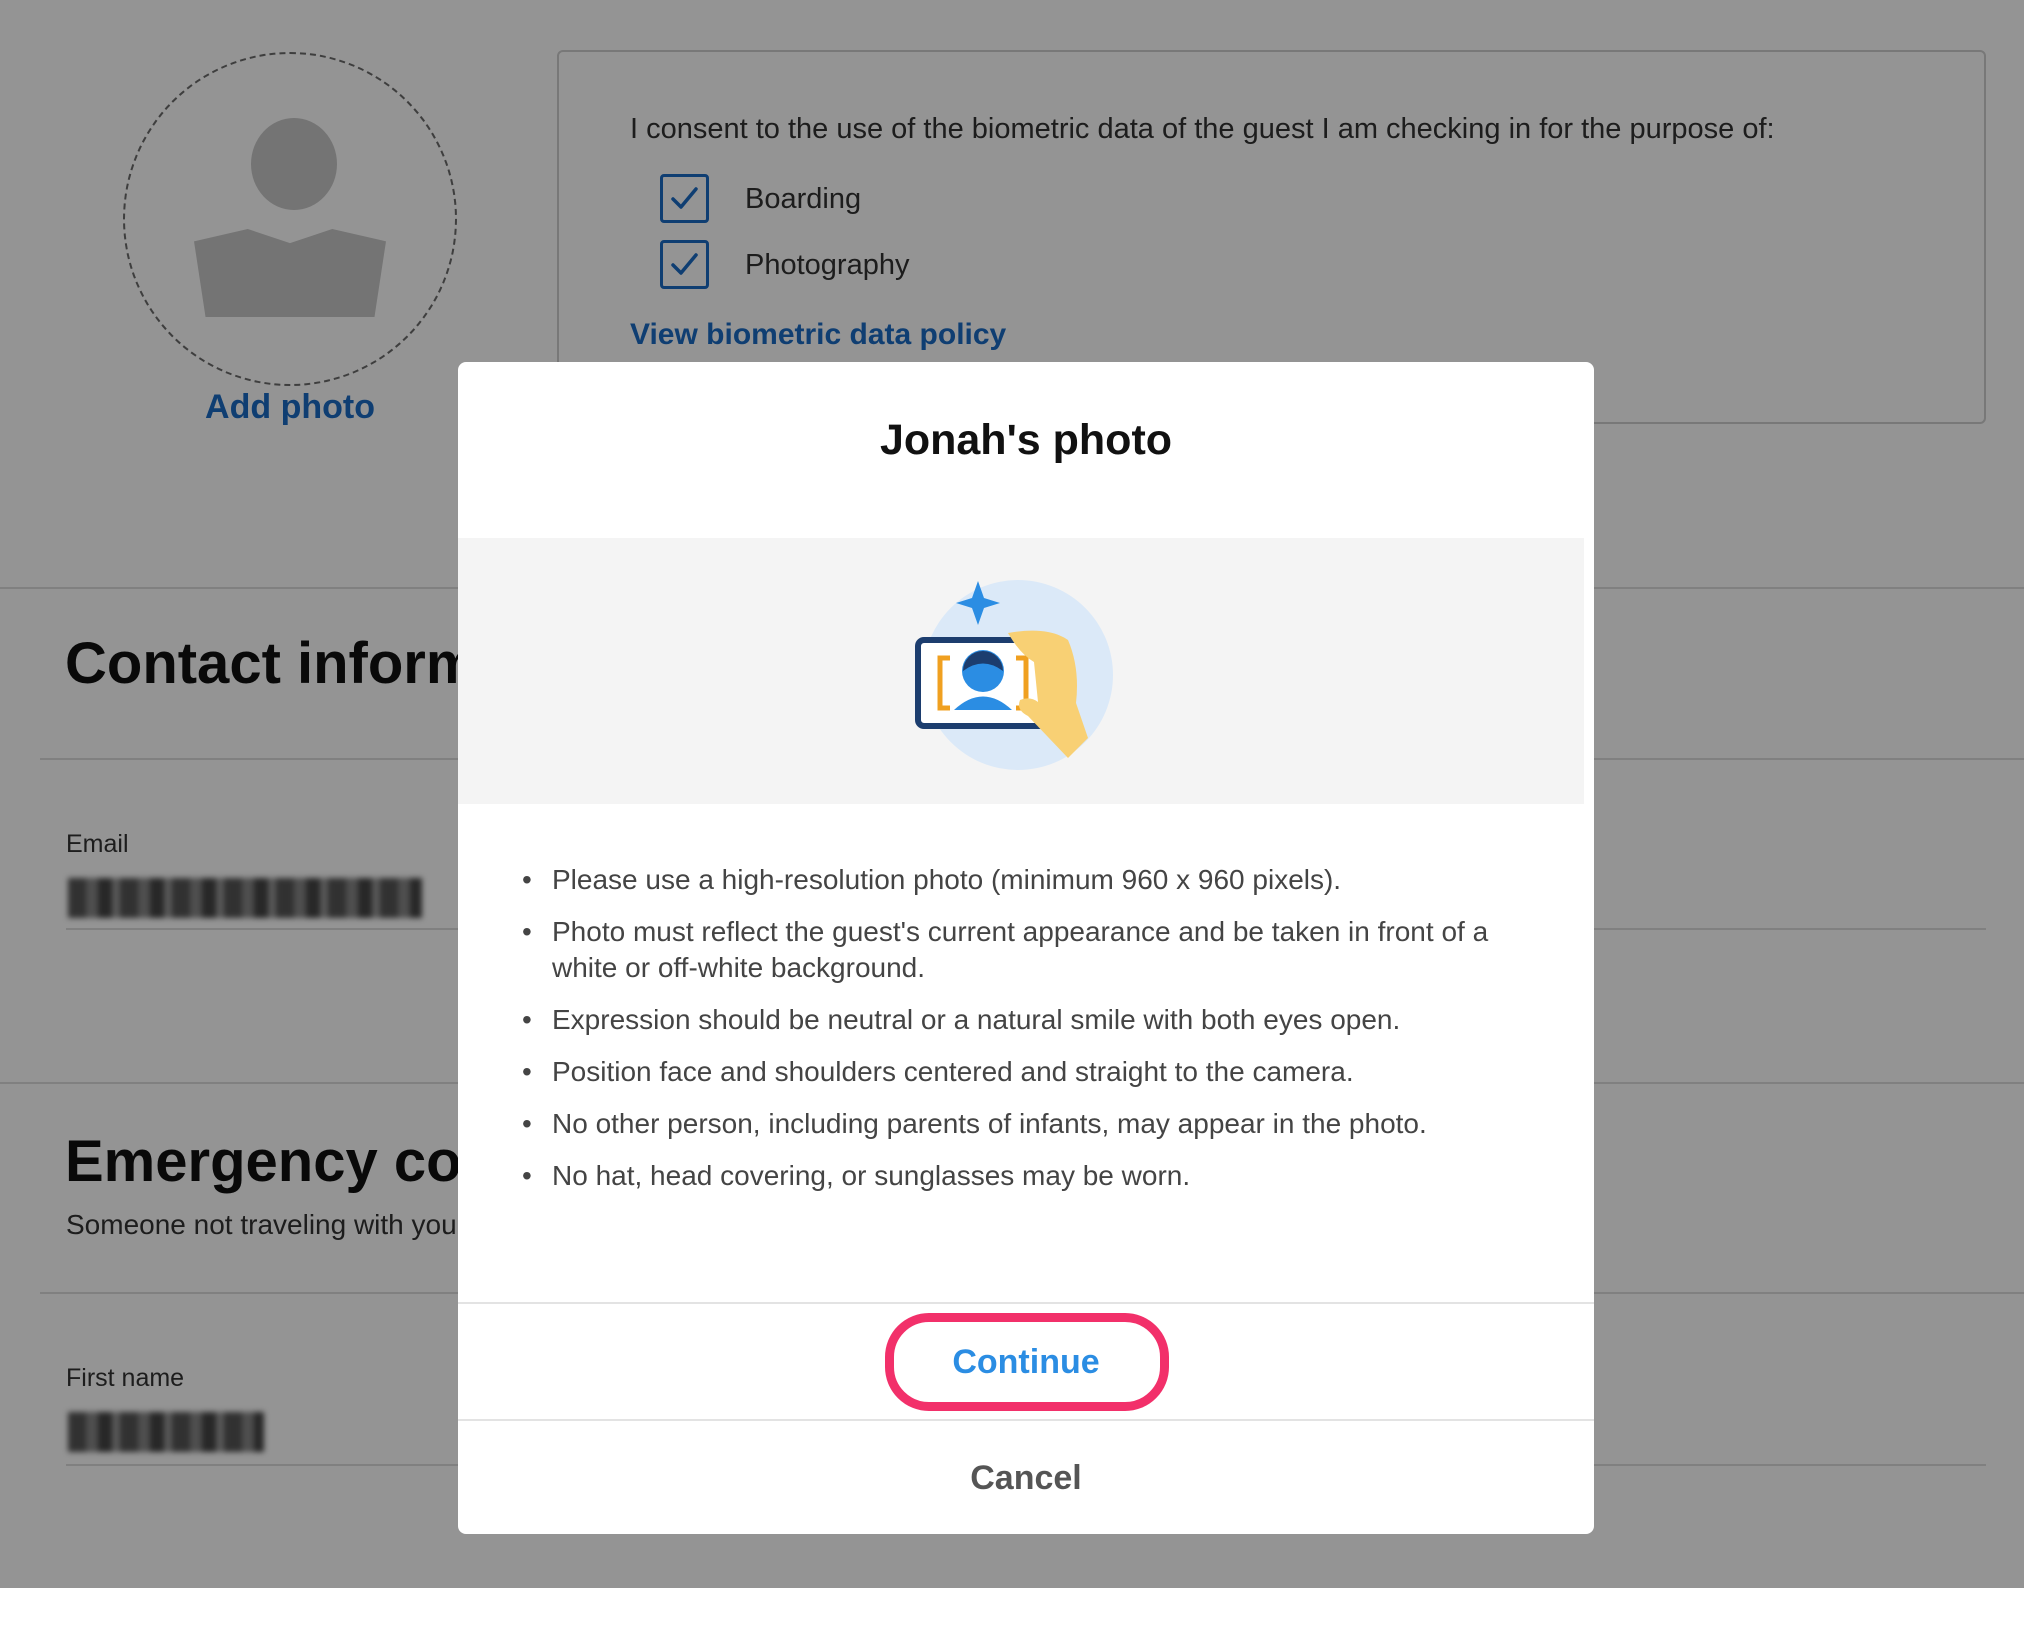 The height and width of the screenshot is (1626, 2024). Describe the element at coordinates (1026, 1362) in the screenshot. I see `continue-button: Continue` at that location.